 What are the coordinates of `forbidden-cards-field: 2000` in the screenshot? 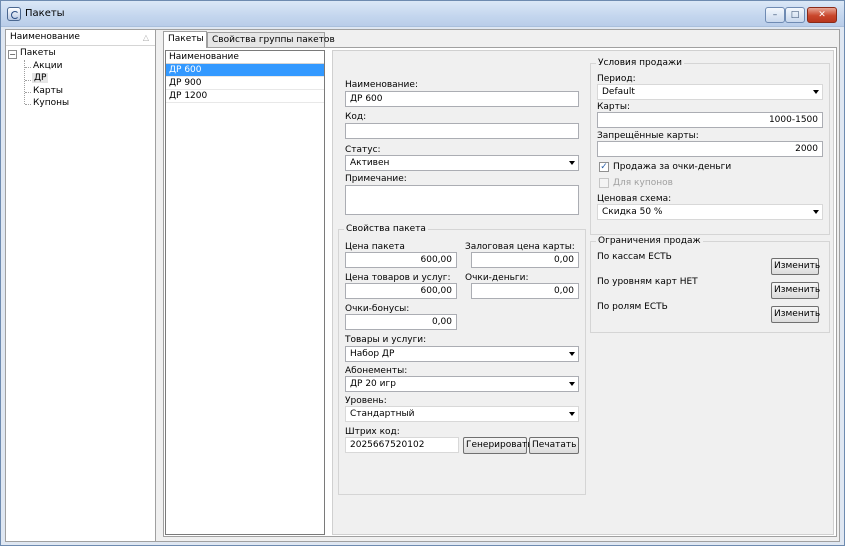 It's located at (710, 149).